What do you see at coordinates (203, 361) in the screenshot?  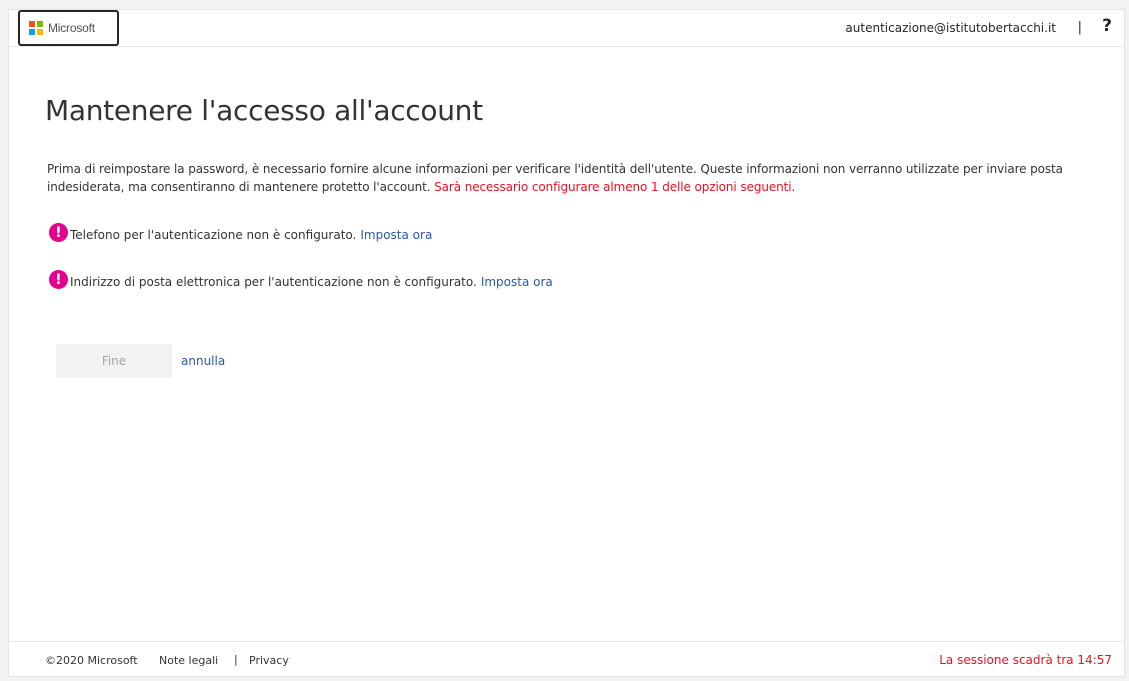 I see `cancel-link: annulla` at bounding box center [203, 361].